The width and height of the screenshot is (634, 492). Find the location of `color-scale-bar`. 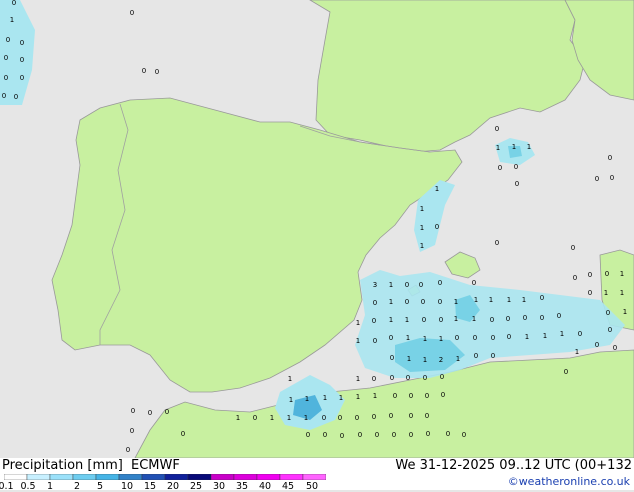

color-scale-bar is located at coordinates (165, 477).